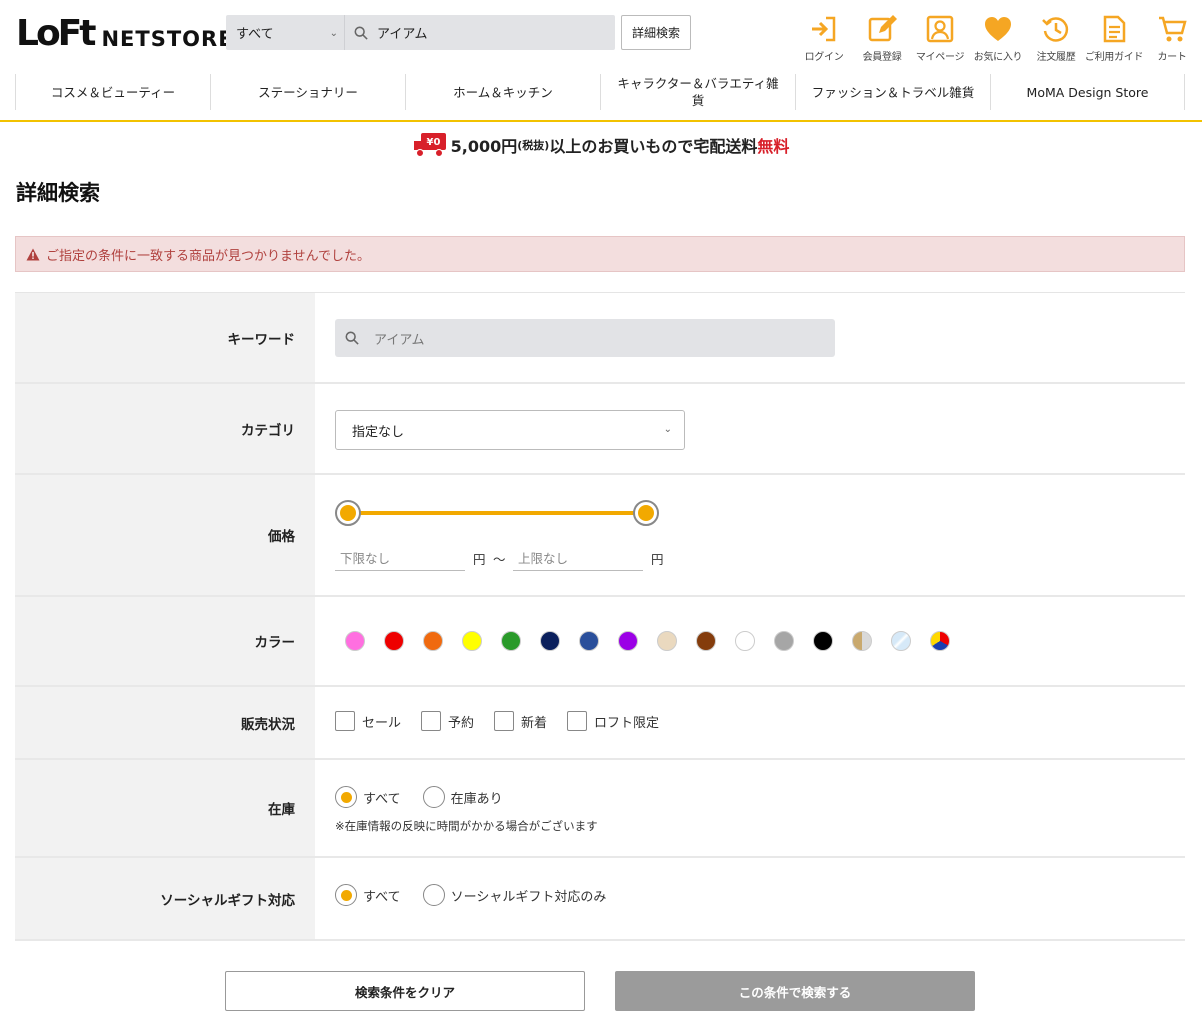 Image resolution: width=1202 pixels, height=1019 pixels. Describe the element at coordinates (504, 721) in the screenshot. I see `checkbox-box` at that location.